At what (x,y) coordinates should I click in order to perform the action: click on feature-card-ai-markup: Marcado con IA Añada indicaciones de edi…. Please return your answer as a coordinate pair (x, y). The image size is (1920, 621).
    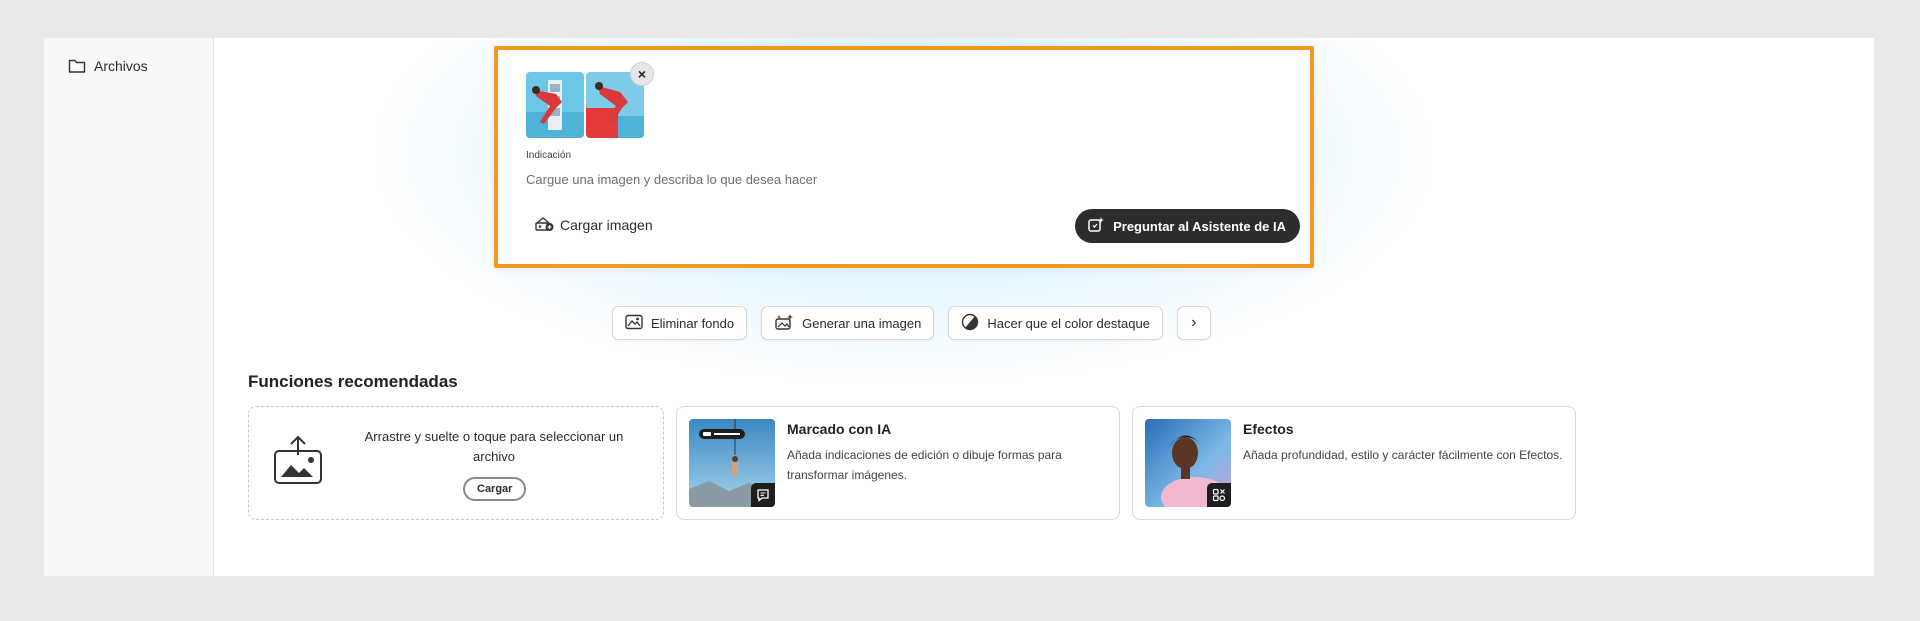
    Looking at the image, I should click on (898, 463).